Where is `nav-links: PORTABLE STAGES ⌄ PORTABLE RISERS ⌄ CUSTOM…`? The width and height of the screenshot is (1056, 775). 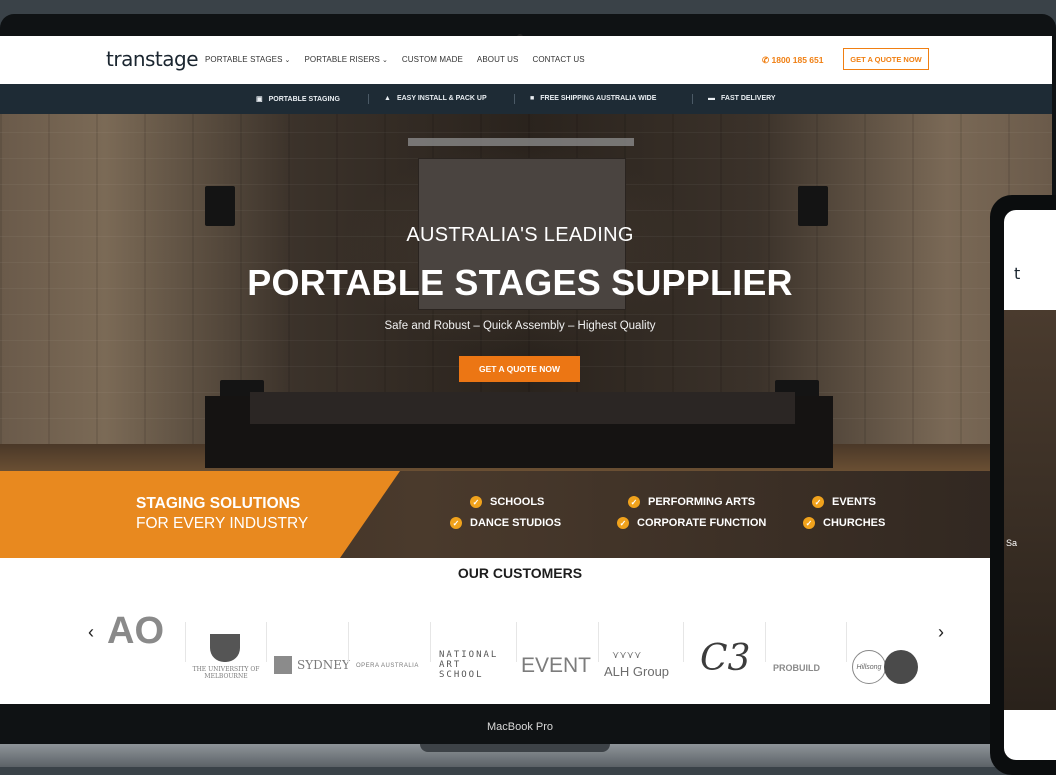
nav-links: PORTABLE STAGES ⌄ PORTABLE RISERS ⌄ CUSTOM… is located at coordinates (395, 59).